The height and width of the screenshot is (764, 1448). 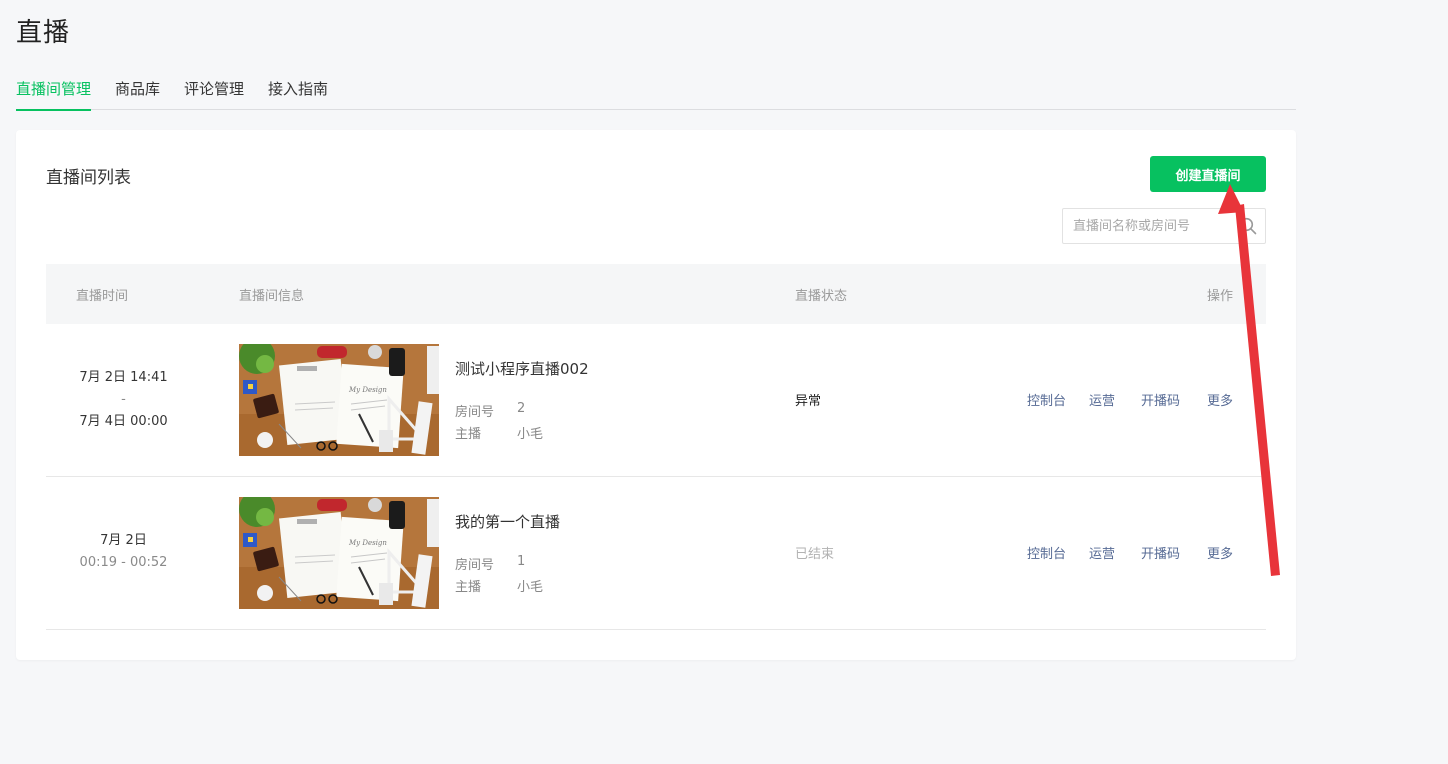 What do you see at coordinates (656, 93) in the screenshot?
I see `tab-bar: 直播间管理 商品库 评论管理 接入指南` at bounding box center [656, 93].